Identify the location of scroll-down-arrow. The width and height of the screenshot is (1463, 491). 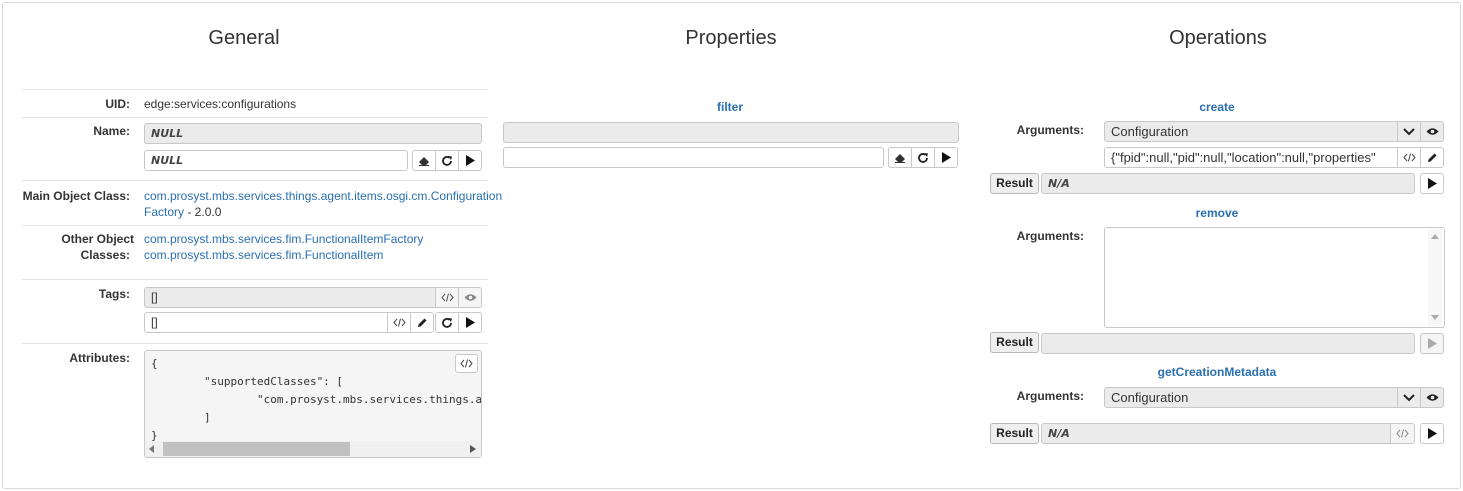
(1435, 317).